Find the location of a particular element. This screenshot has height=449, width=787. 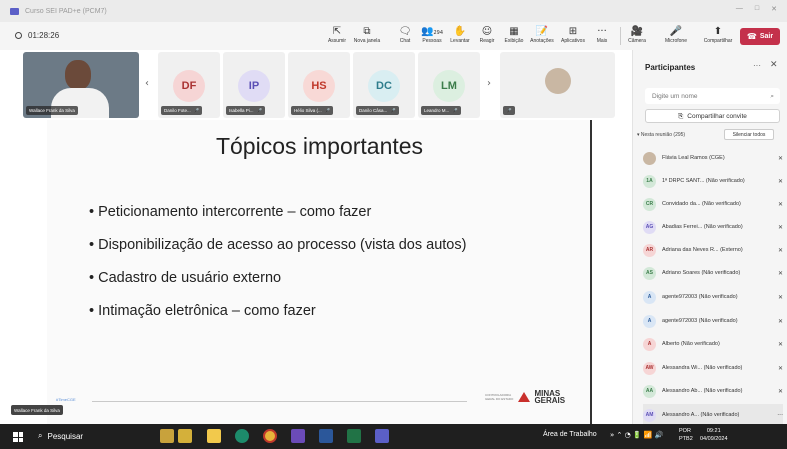

camera-off-icon: 🎥 is located at coordinates (637, 31).